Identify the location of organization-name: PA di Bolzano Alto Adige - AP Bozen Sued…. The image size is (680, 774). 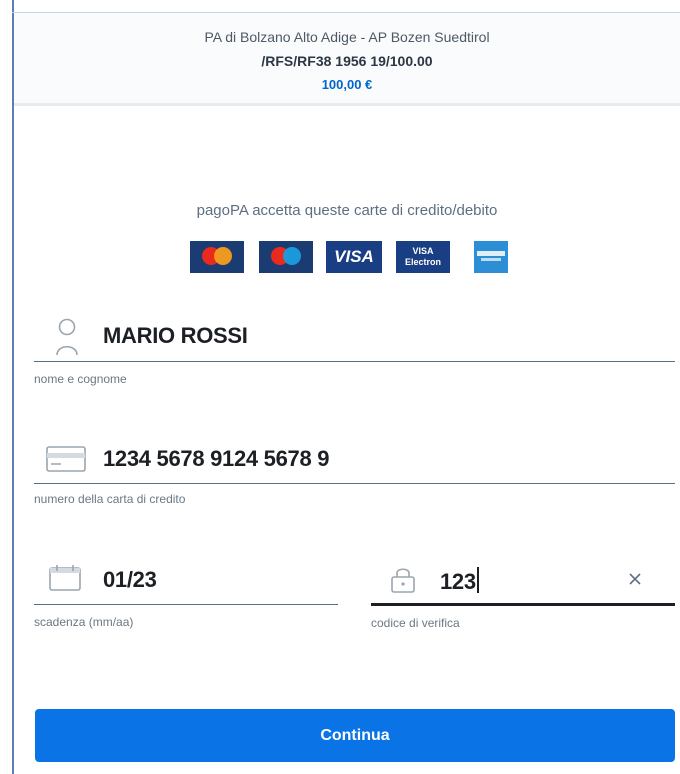
(347, 37).